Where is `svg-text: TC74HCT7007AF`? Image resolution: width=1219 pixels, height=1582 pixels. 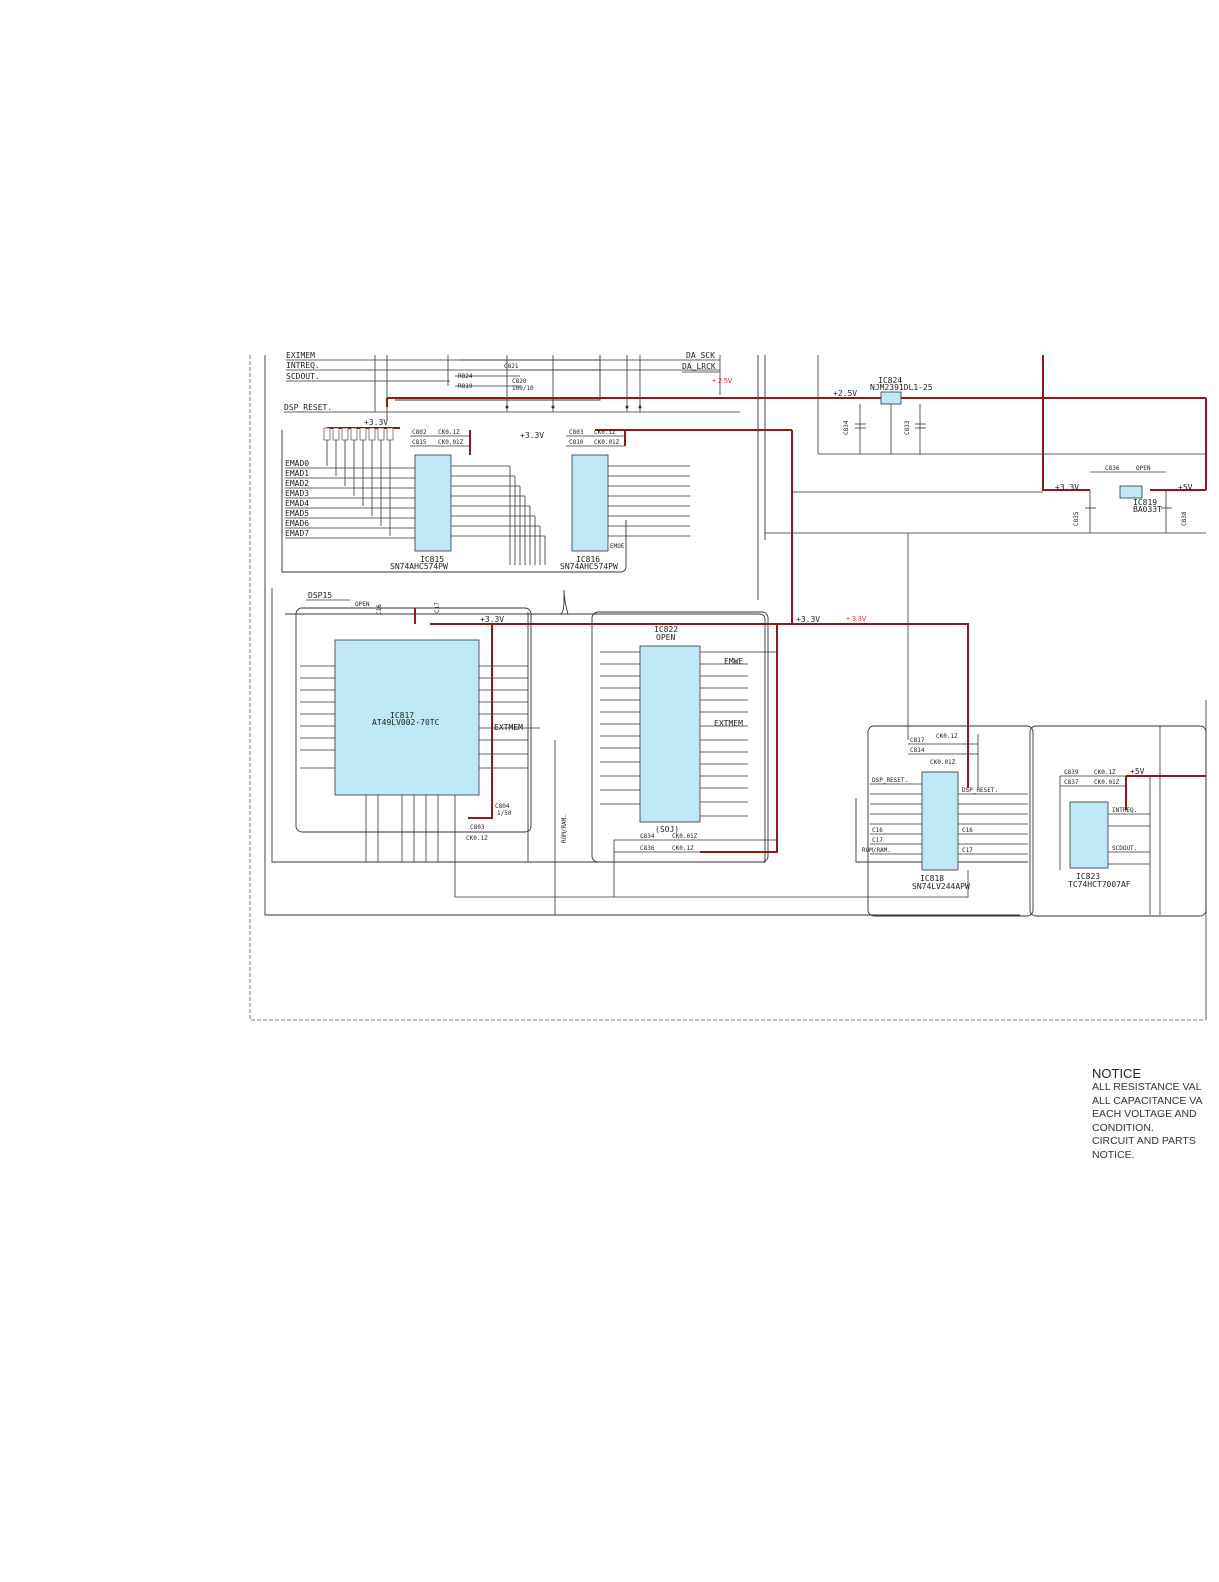
svg-text: TC74HCT7007AF is located at coordinates (1099, 884).